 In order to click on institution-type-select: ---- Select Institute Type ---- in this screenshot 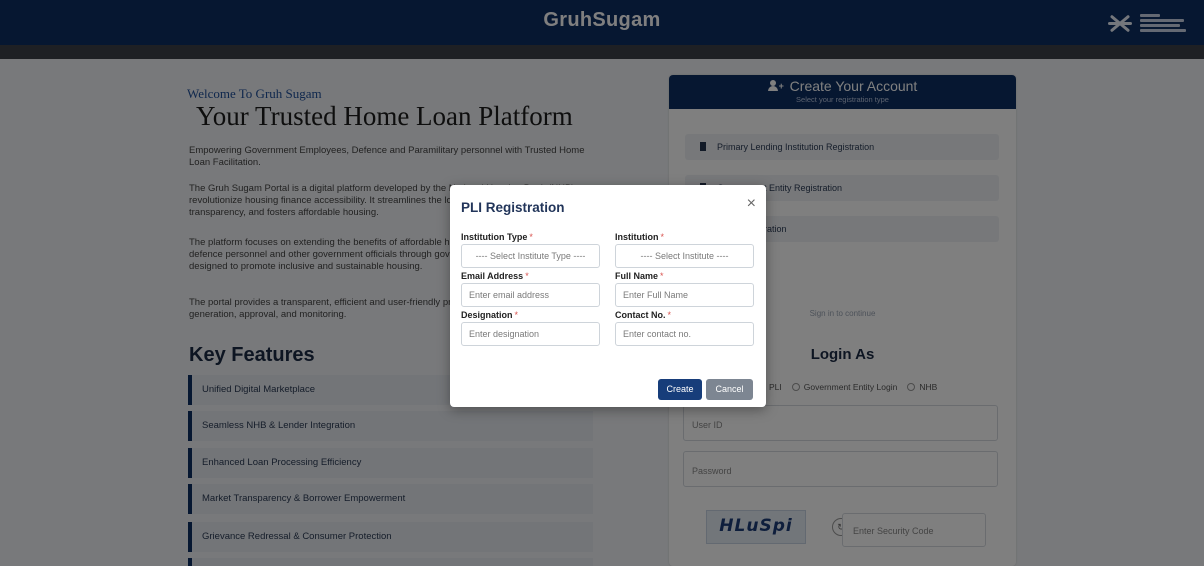, I will do `click(530, 256)`.